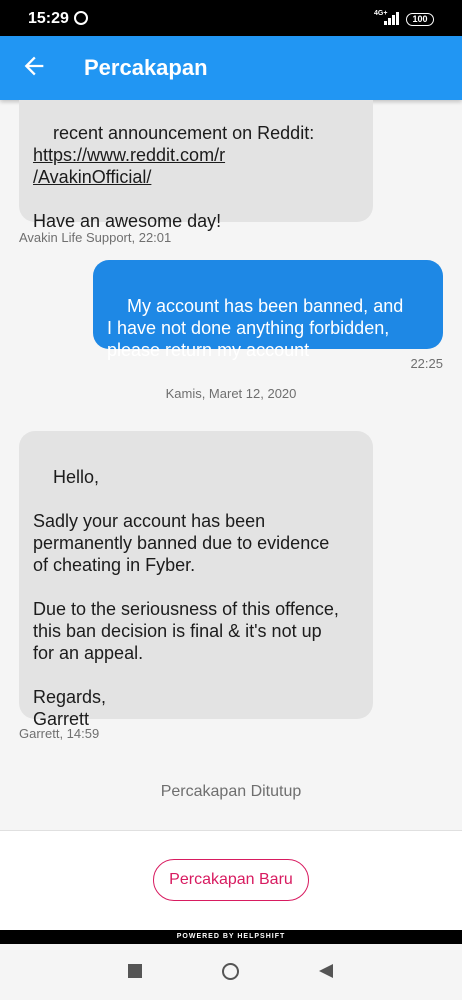 Image resolution: width=462 pixels, height=1000 pixels. What do you see at coordinates (135, 971) in the screenshot?
I see `recents-icon` at bounding box center [135, 971].